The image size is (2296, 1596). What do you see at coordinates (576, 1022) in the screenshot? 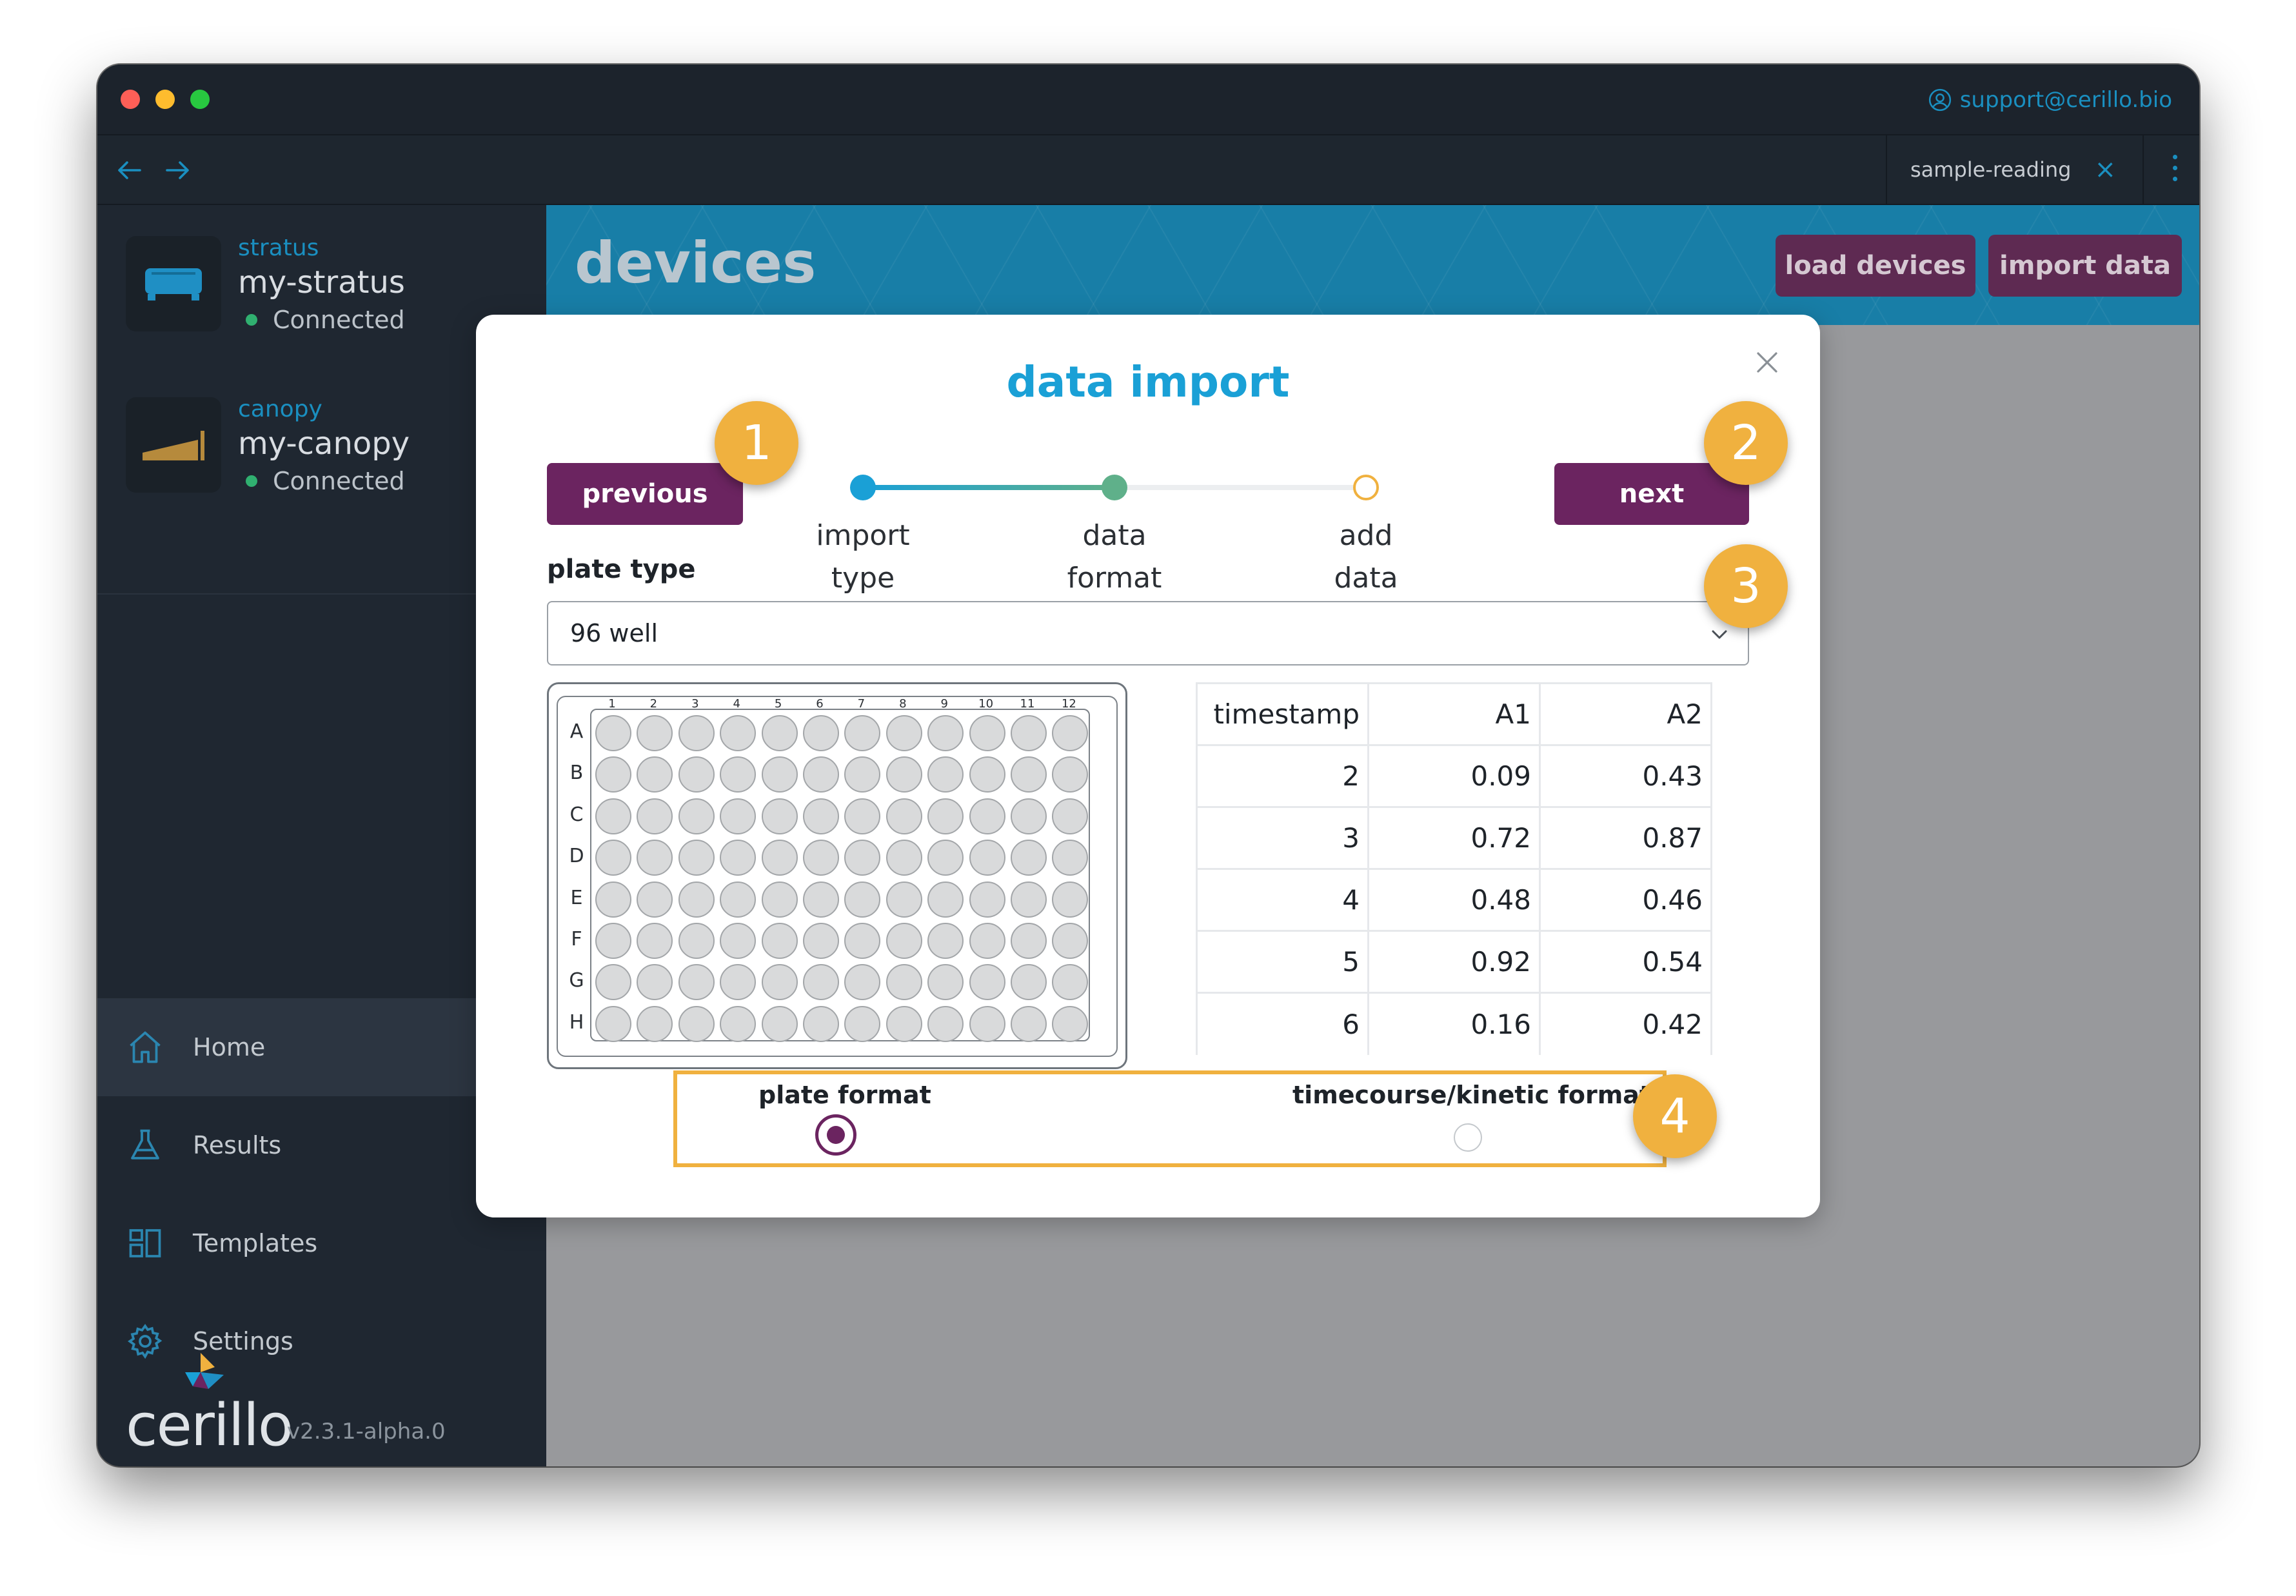
I see `plate-row-label: H` at bounding box center [576, 1022].